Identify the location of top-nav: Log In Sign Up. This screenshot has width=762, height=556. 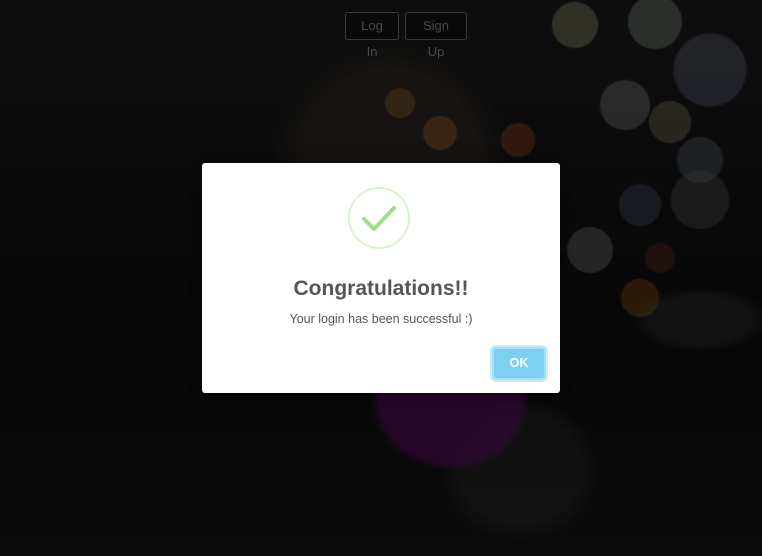
(406, 35).